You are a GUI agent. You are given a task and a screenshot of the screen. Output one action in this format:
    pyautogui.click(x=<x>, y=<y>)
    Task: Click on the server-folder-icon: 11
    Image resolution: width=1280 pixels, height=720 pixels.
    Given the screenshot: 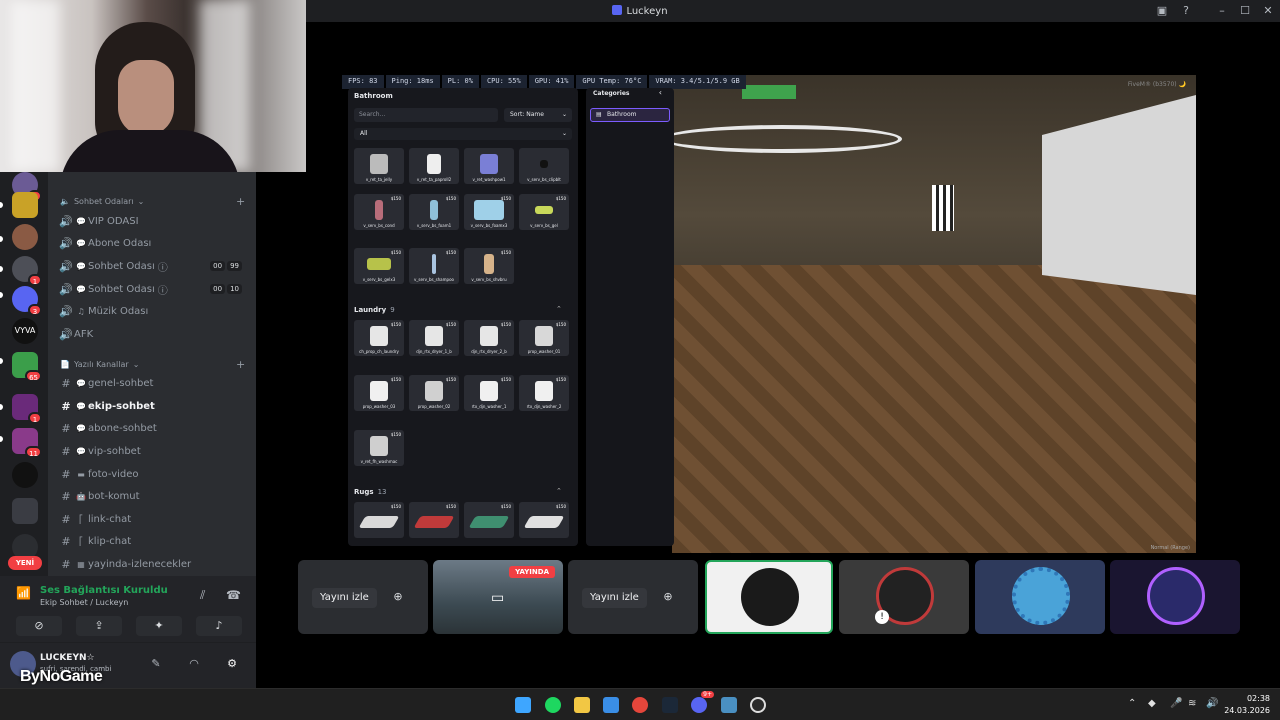 What is the action you would take?
    pyautogui.click(x=27, y=443)
    